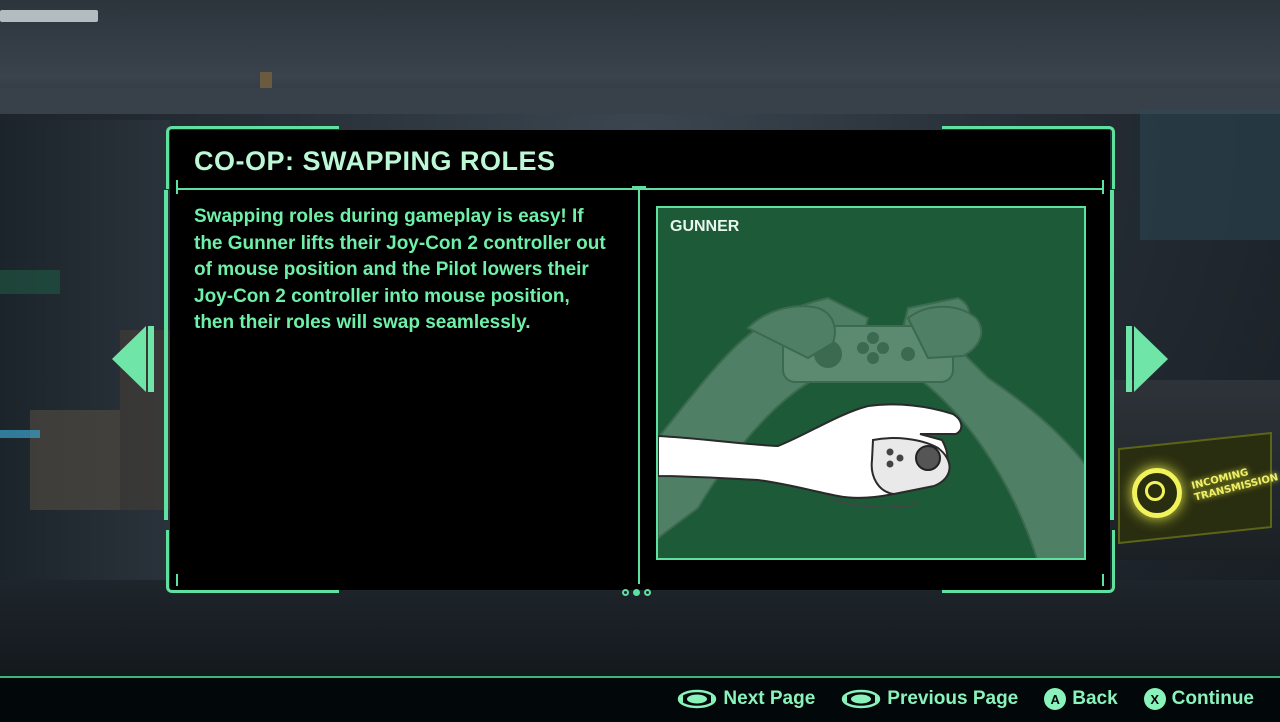  What do you see at coordinates (375, 161) in the screenshot?
I see `page-title: CO-OP: SWAPPING ROLES` at bounding box center [375, 161].